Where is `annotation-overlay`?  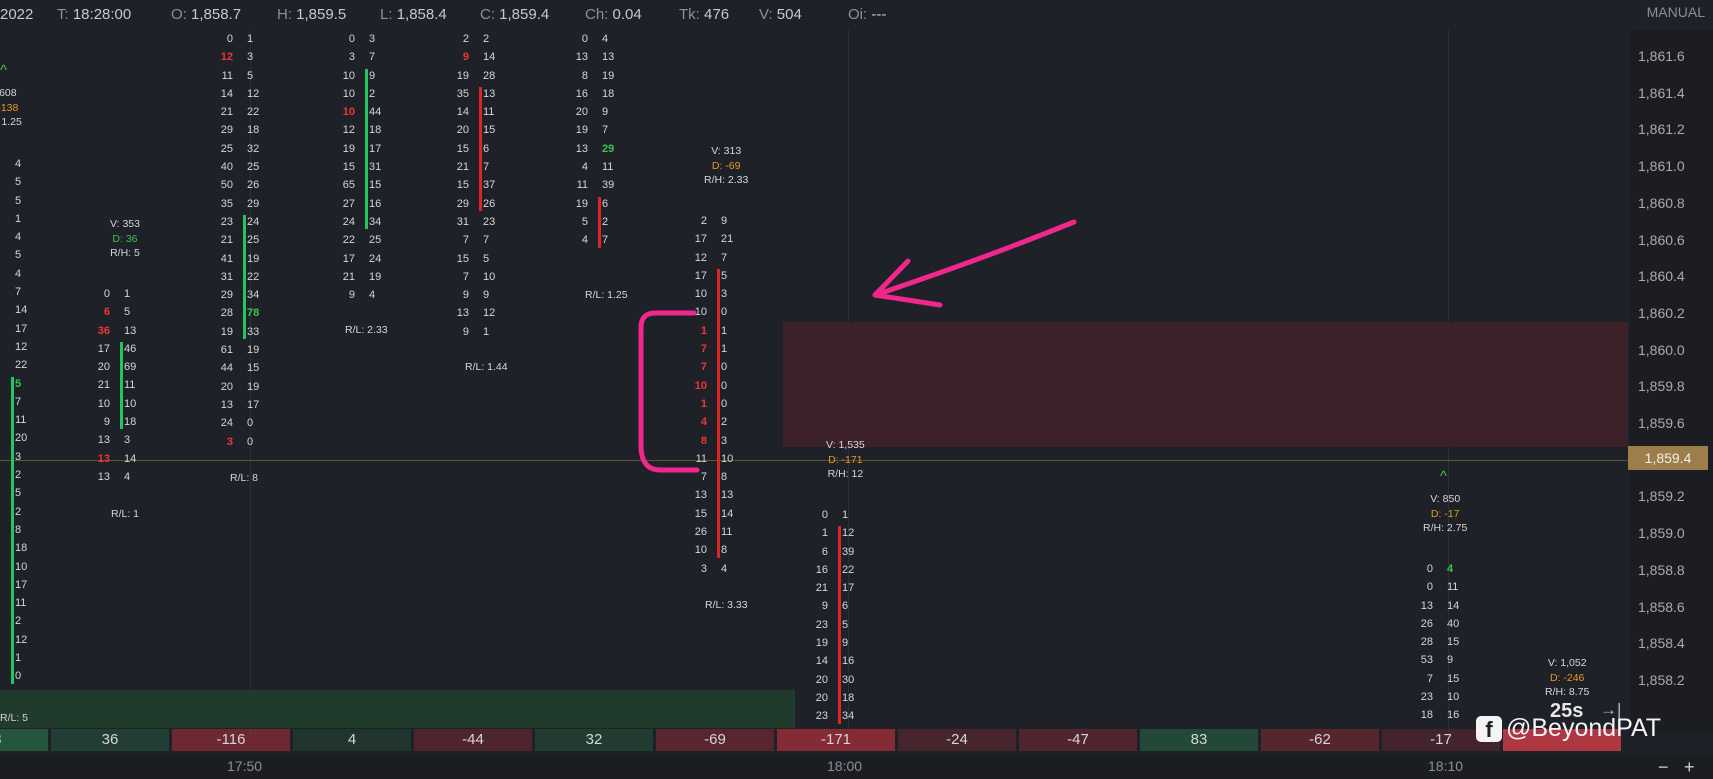
annotation-overlay is located at coordinates (857, 346).